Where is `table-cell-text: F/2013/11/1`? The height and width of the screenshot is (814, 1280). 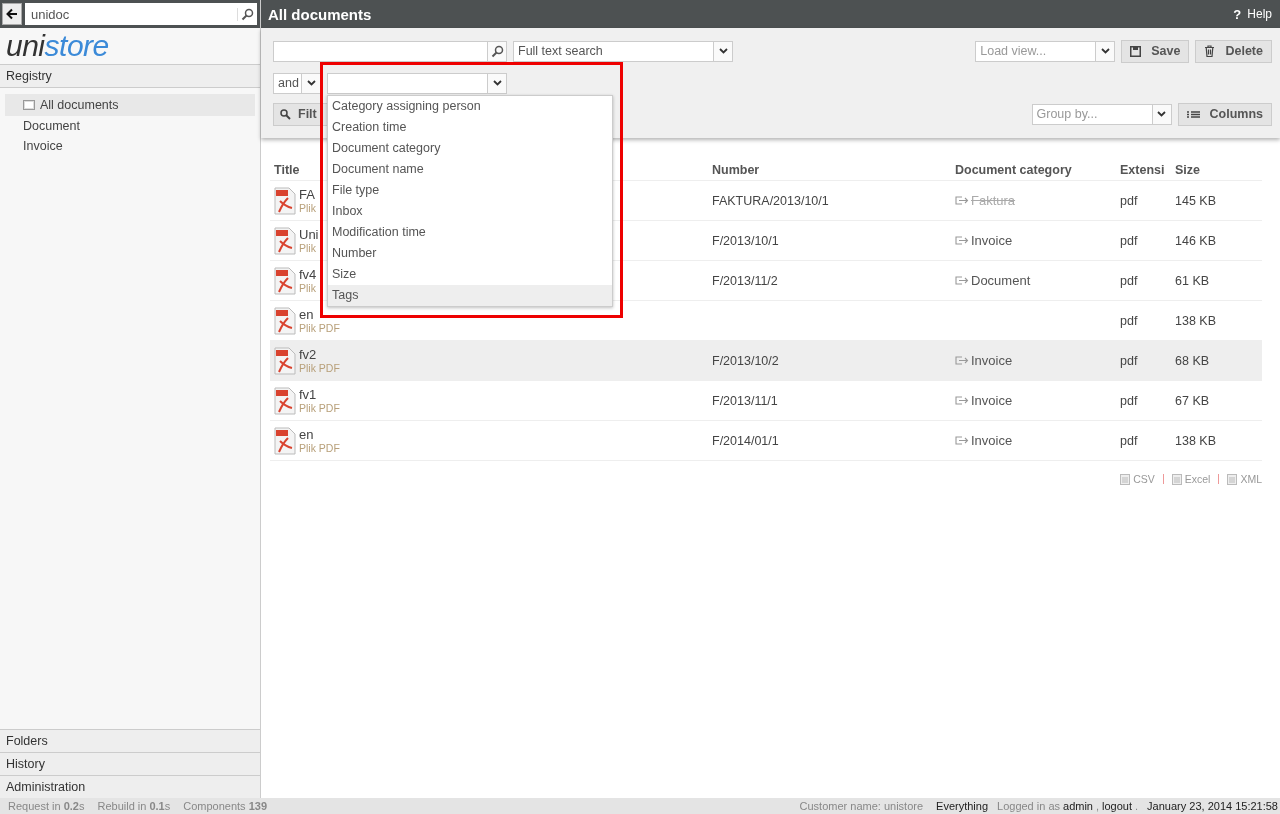
table-cell-text: F/2013/11/1 is located at coordinates (745, 400).